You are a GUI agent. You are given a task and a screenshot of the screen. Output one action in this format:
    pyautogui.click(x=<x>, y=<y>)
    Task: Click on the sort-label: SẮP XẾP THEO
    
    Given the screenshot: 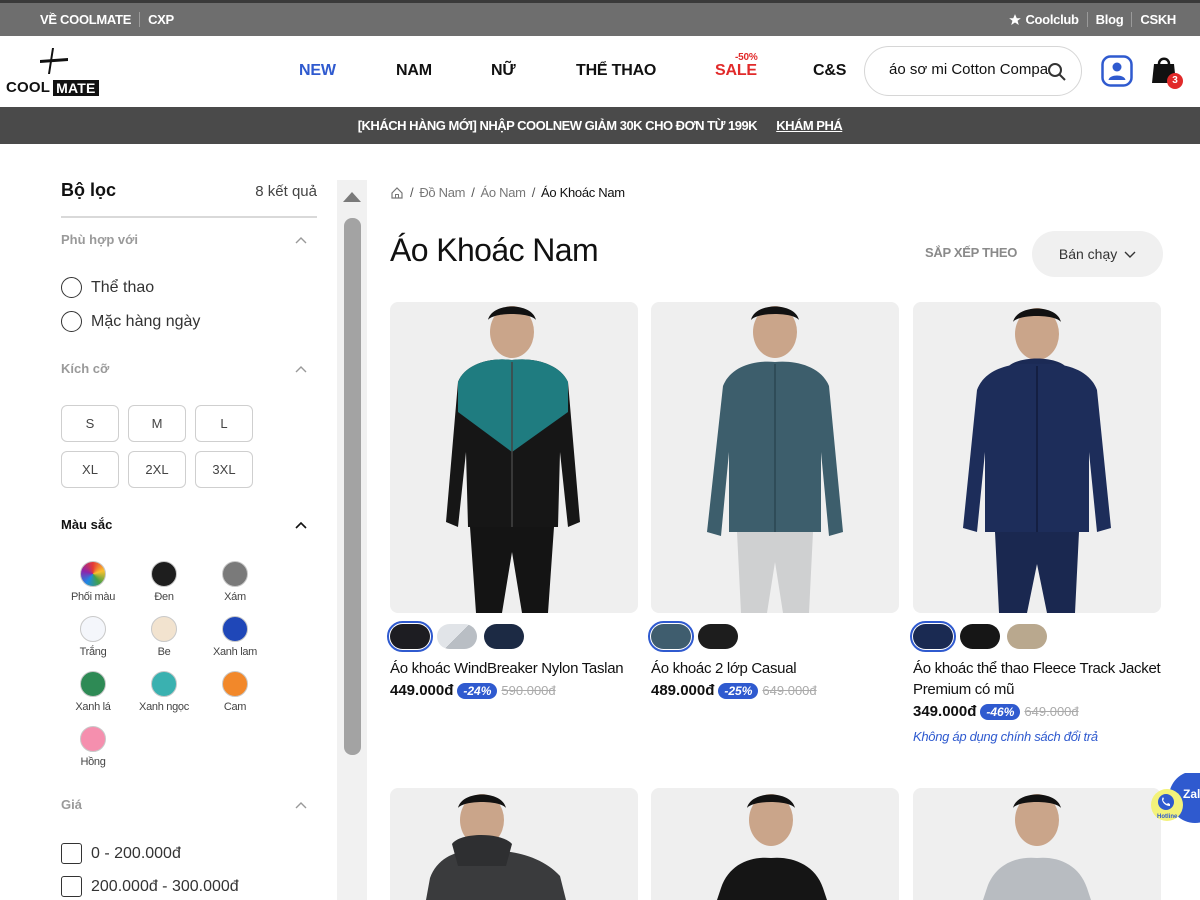 What is the action you would take?
    pyautogui.click(x=971, y=252)
    